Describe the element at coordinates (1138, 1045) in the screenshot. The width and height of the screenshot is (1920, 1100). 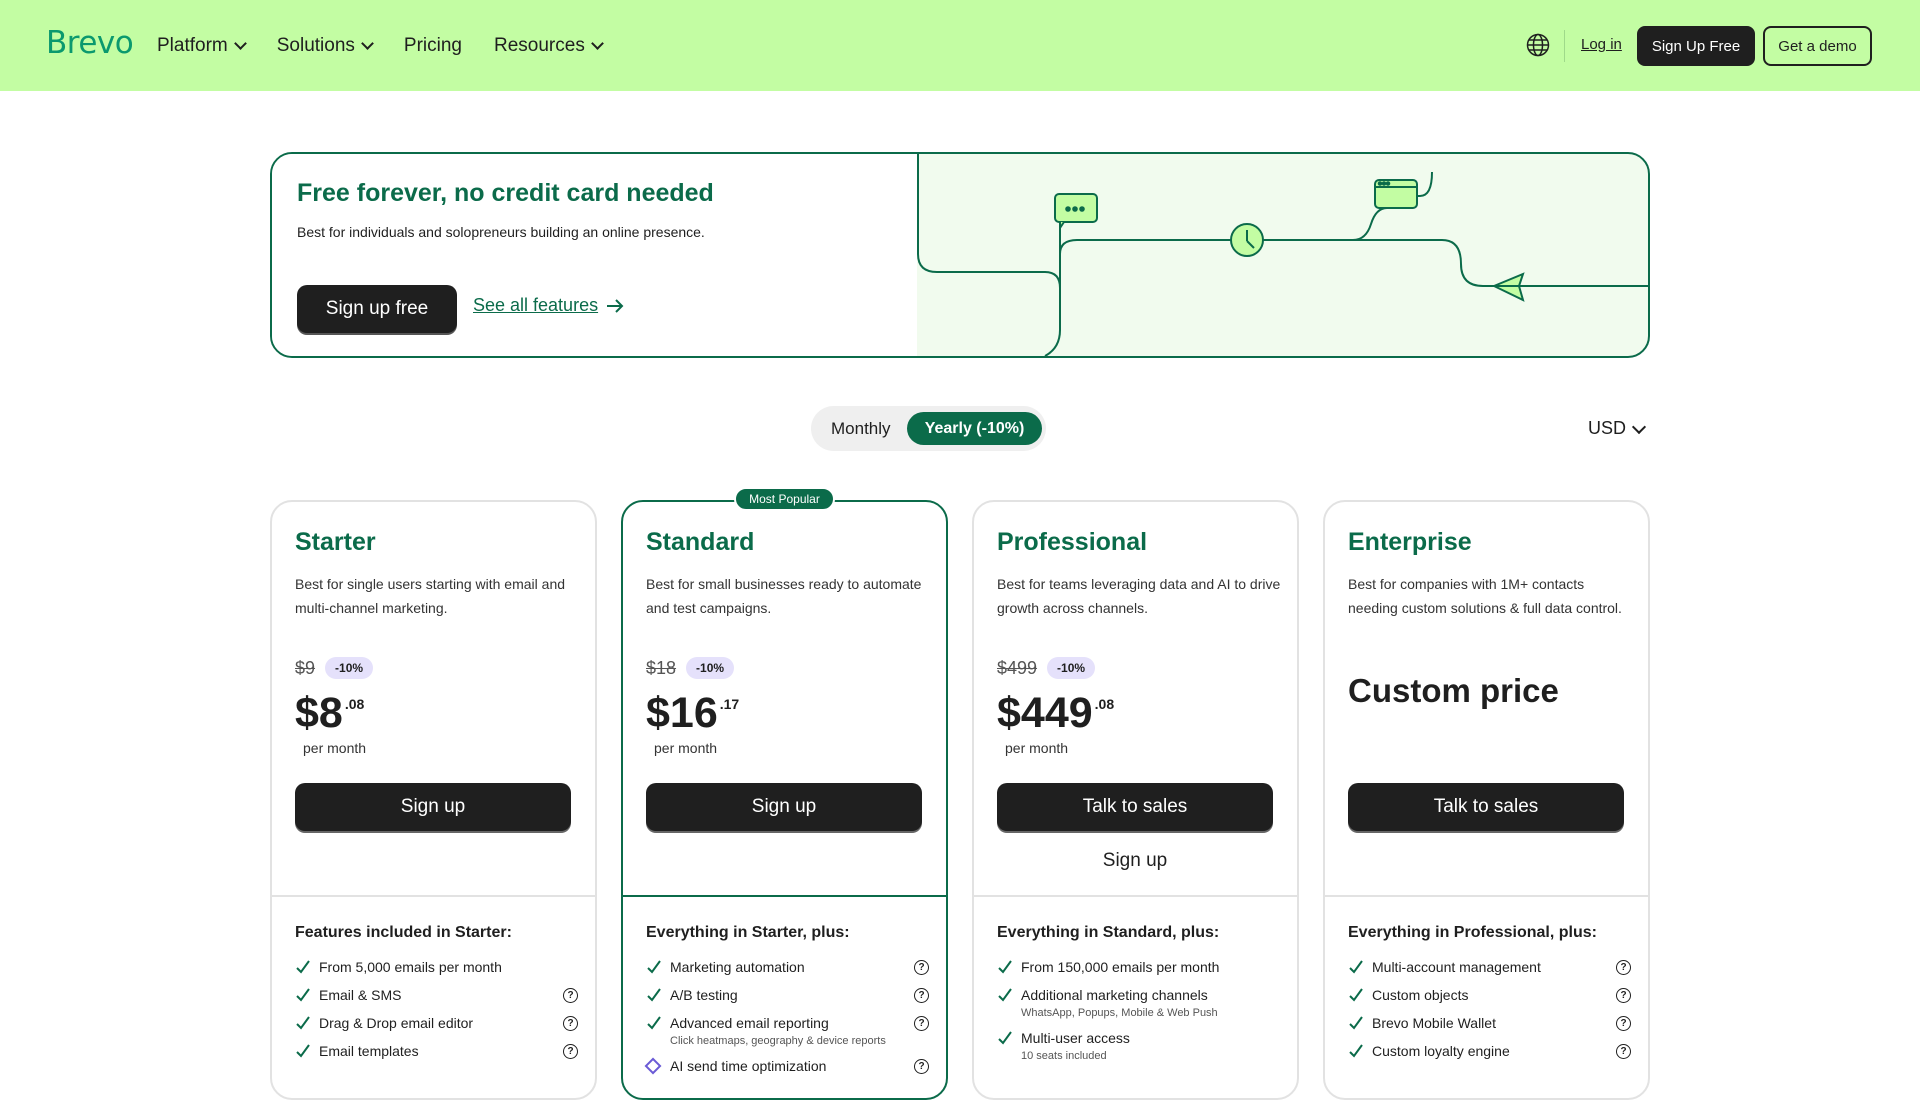
I see `feature-item: Multi-user access 10 seats included` at that location.